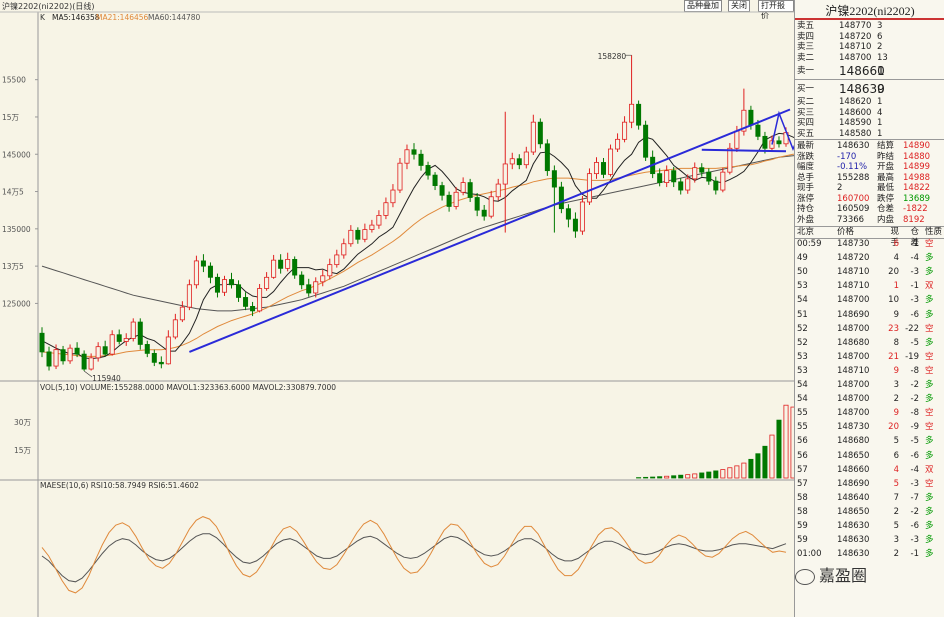 This screenshot has height=617, width=944. Describe the element at coordinates (809, 244) in the screenshot. I see `tick-time: 00:59` at that location.